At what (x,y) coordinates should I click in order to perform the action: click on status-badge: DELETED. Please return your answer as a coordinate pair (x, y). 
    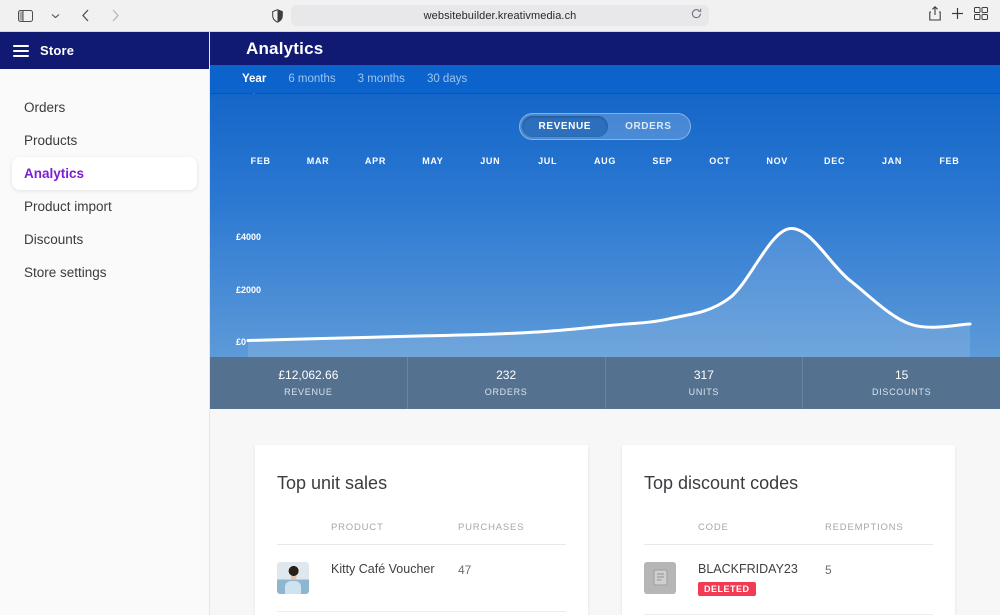
    Looking at the image, I should click on (727, 588).